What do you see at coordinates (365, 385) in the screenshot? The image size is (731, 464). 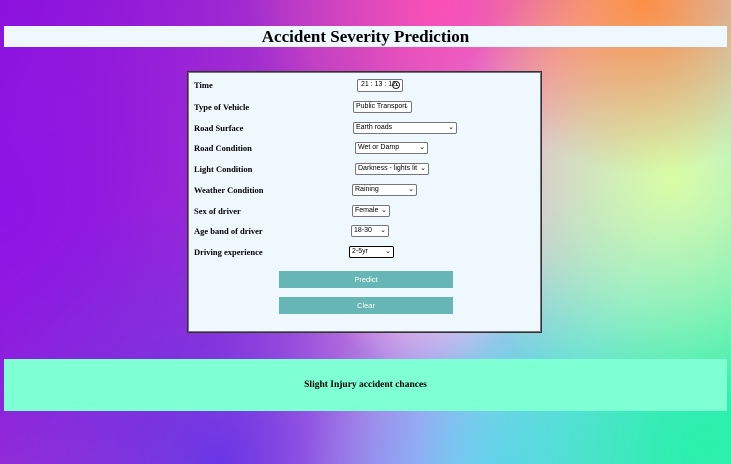 I see `prediction-result: Slight Injury accident chances` at bounding box center [365, 385].